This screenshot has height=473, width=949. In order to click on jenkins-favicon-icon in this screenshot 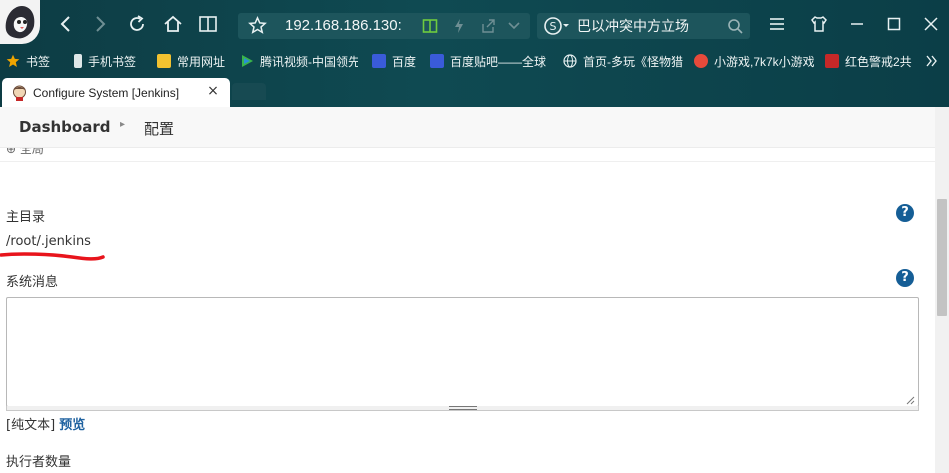, I will do `click(19, 95)`.